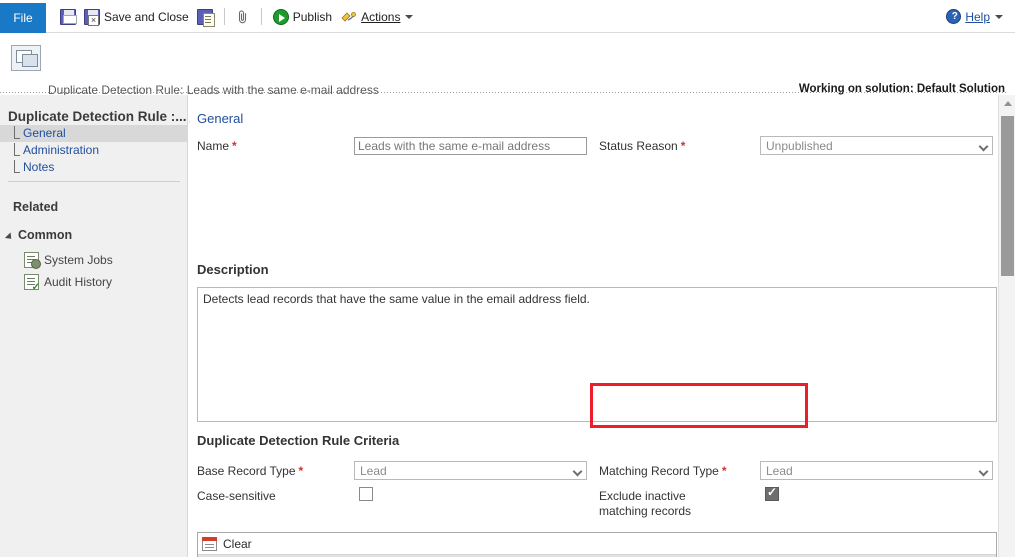 The image size is (1015, 557). I want to click on section-collapse-icon, so click(191, 121).